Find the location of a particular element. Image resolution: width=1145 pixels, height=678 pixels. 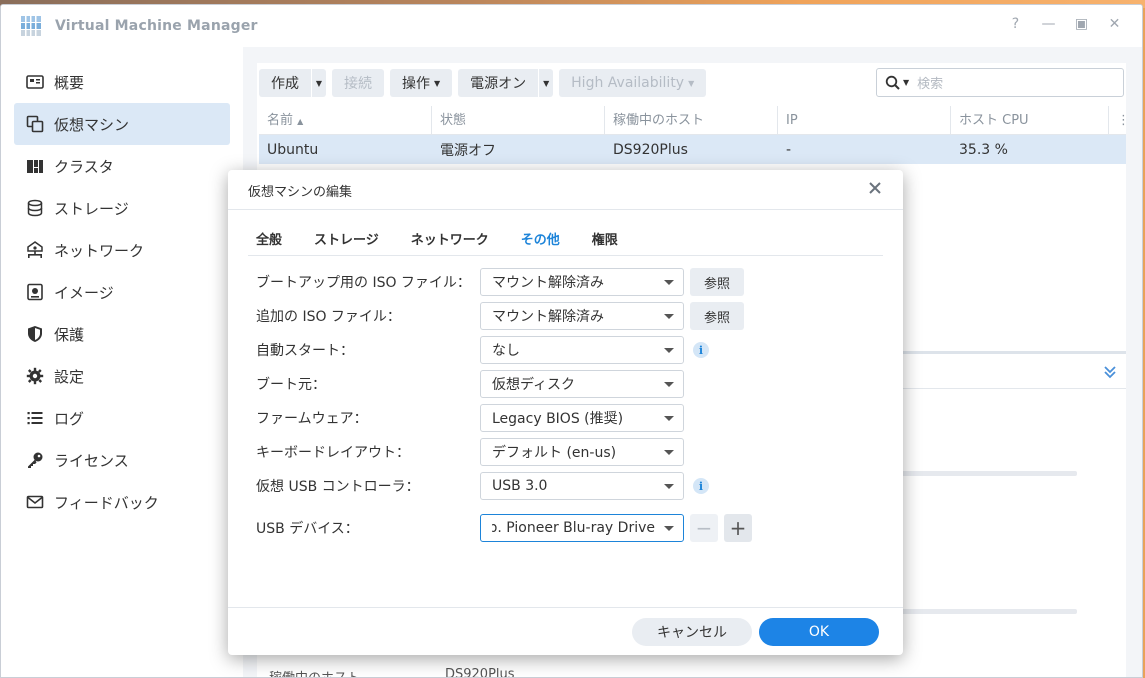

cancel-button: キャンセル is located at coordinates (692, 632).